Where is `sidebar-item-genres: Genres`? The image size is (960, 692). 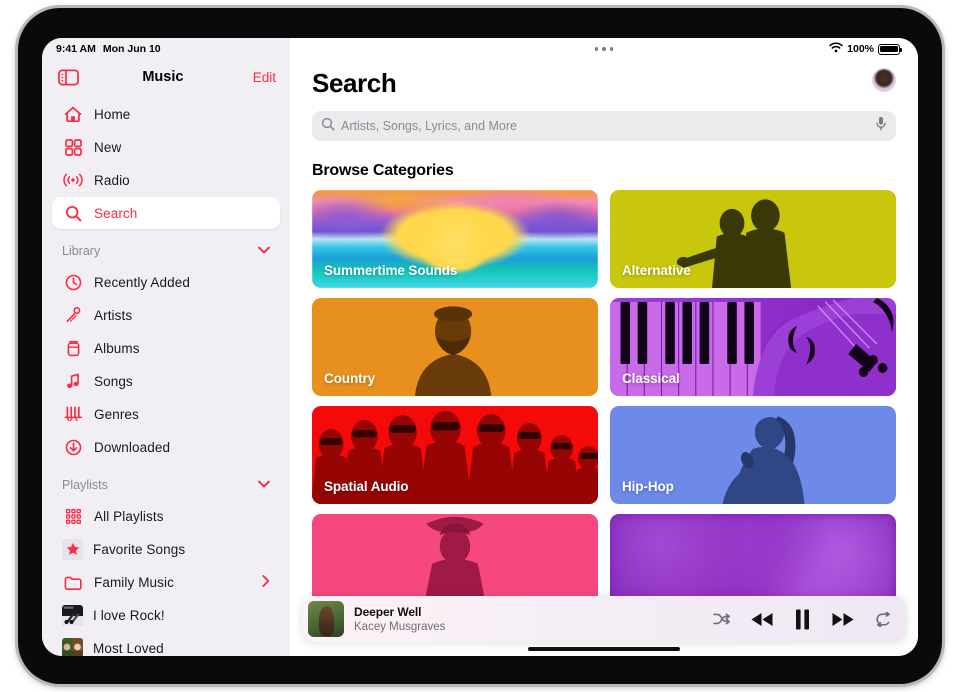
sidebar-item-genres: Genres is located at coordinates (166, 414).